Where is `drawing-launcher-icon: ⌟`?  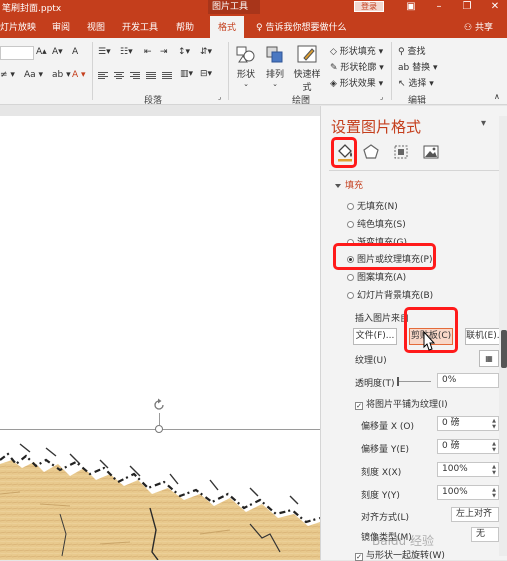
drawing-launcher-icon: ⌟ is located at coordinates (381, 97).